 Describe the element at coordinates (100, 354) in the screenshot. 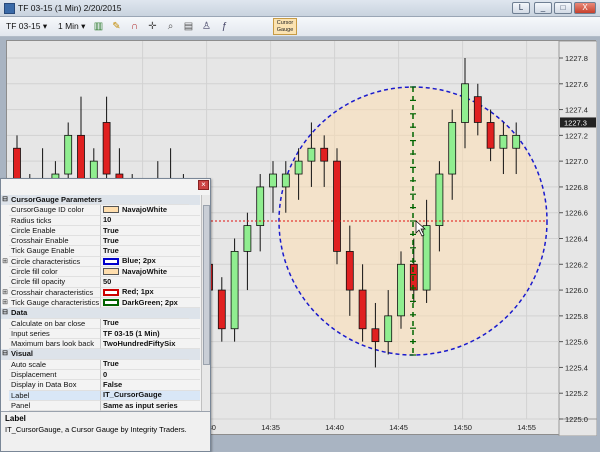

I see `property-category: ⊟ Visual` at that location.